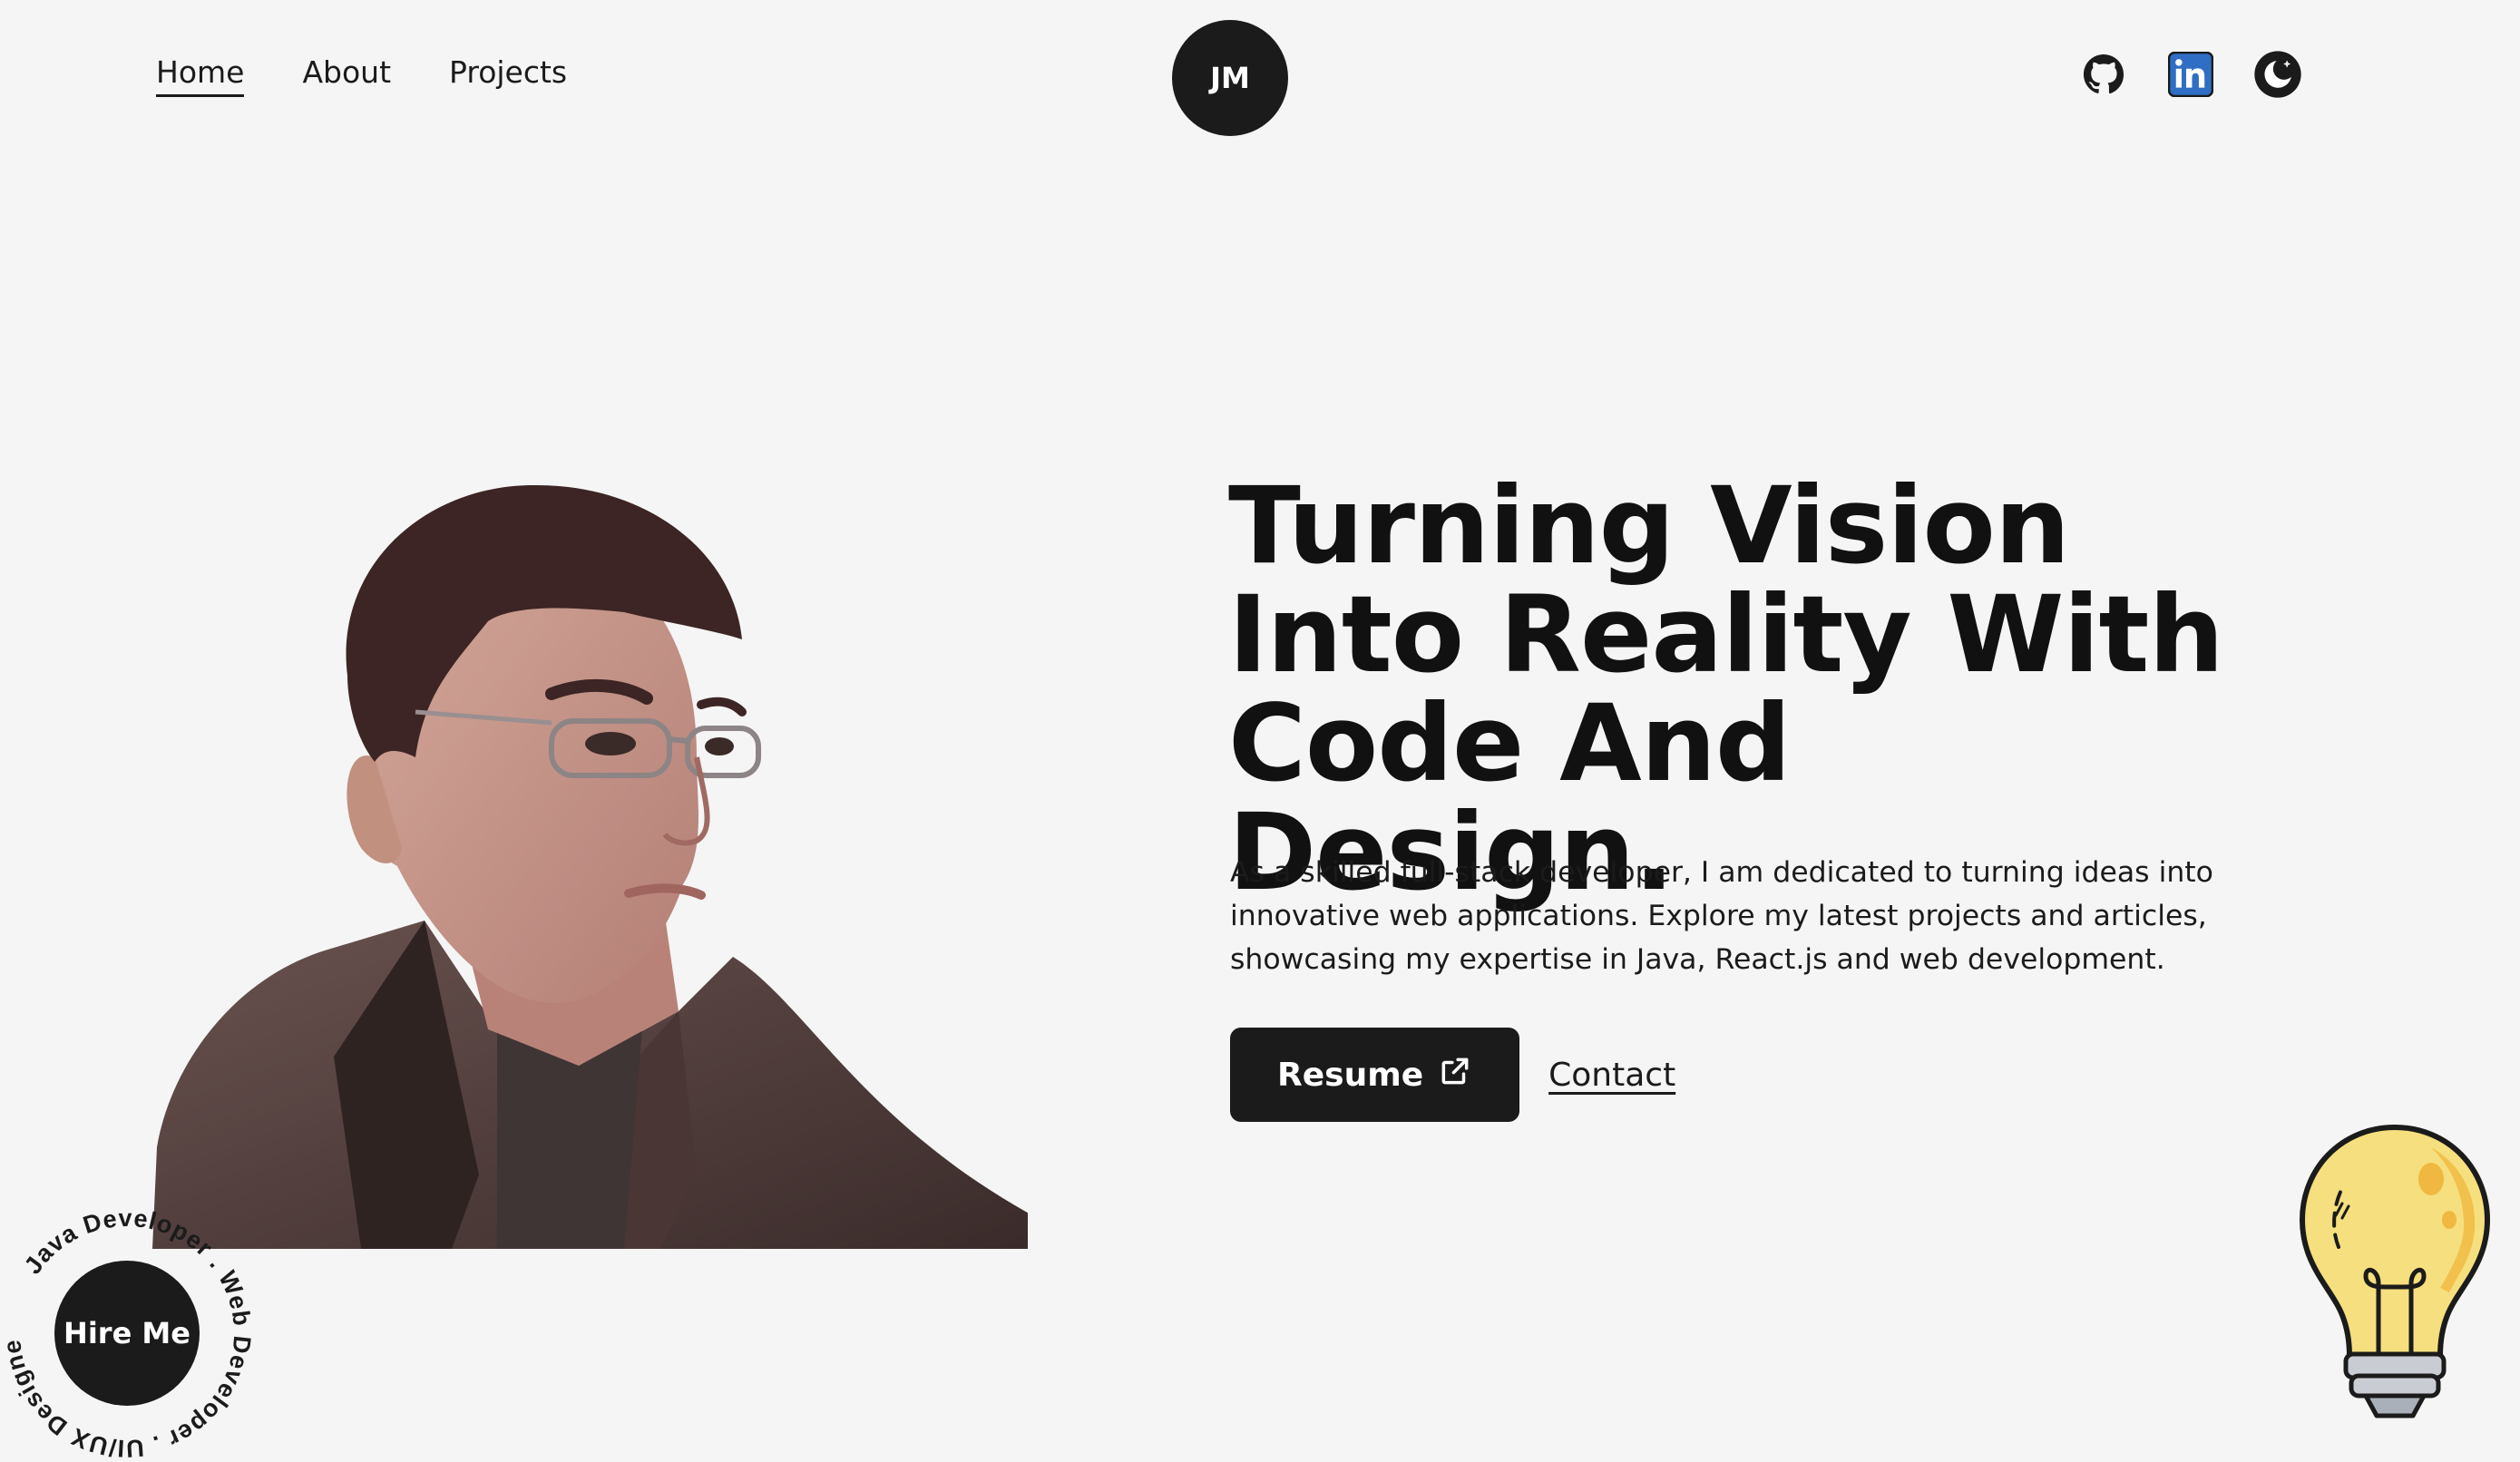  I want to click on nav-projects-link: Projects, so click(508, 76).